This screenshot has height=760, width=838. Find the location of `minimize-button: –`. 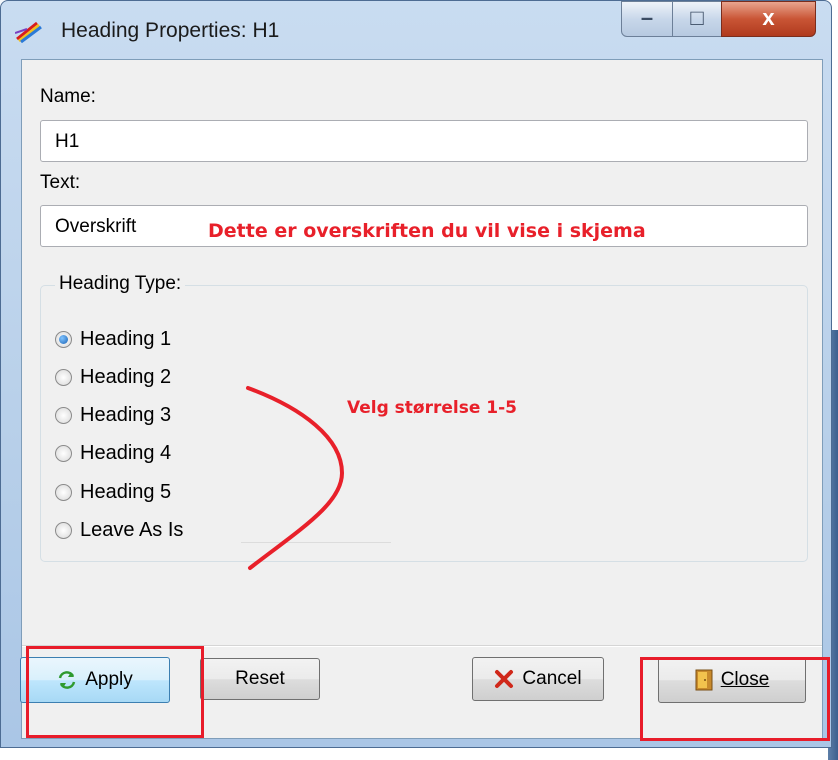

minimize-button: – is located at coordinates (647, 19).